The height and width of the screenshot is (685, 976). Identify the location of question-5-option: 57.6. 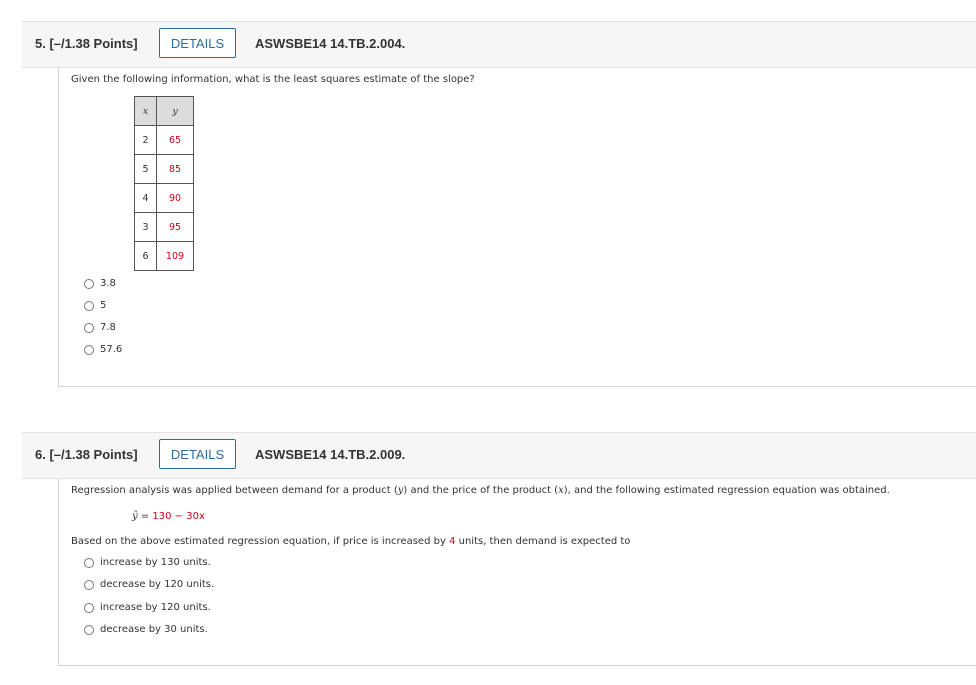
(103, 349).